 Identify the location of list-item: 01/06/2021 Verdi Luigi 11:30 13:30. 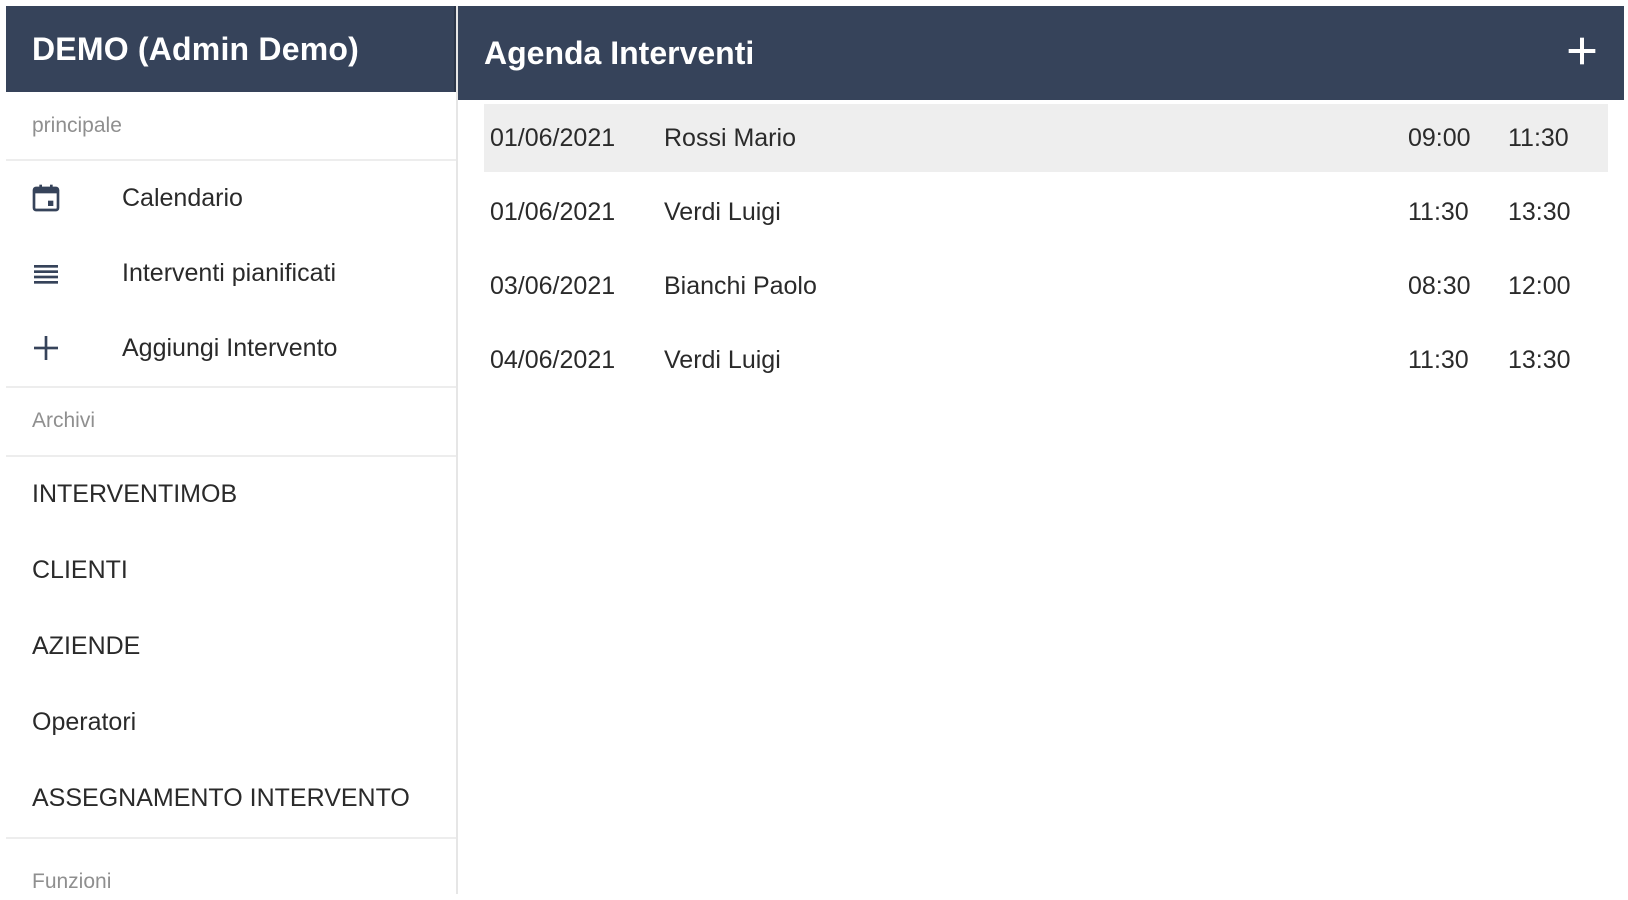
(1046, 212).